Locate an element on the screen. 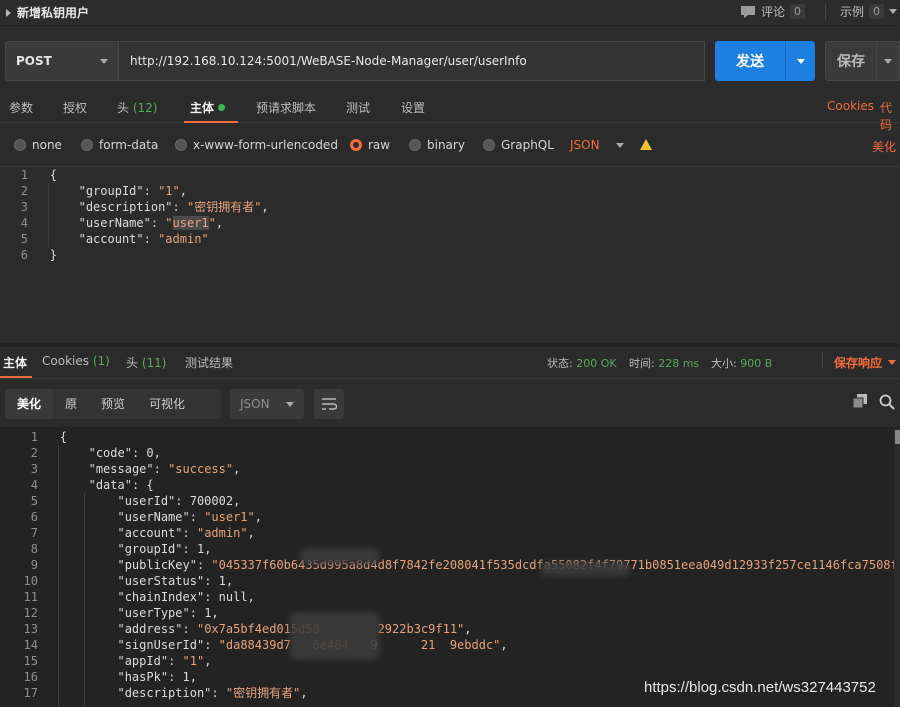  resp-tab-headers: 头 (11) is located at coordinates (146, 362).